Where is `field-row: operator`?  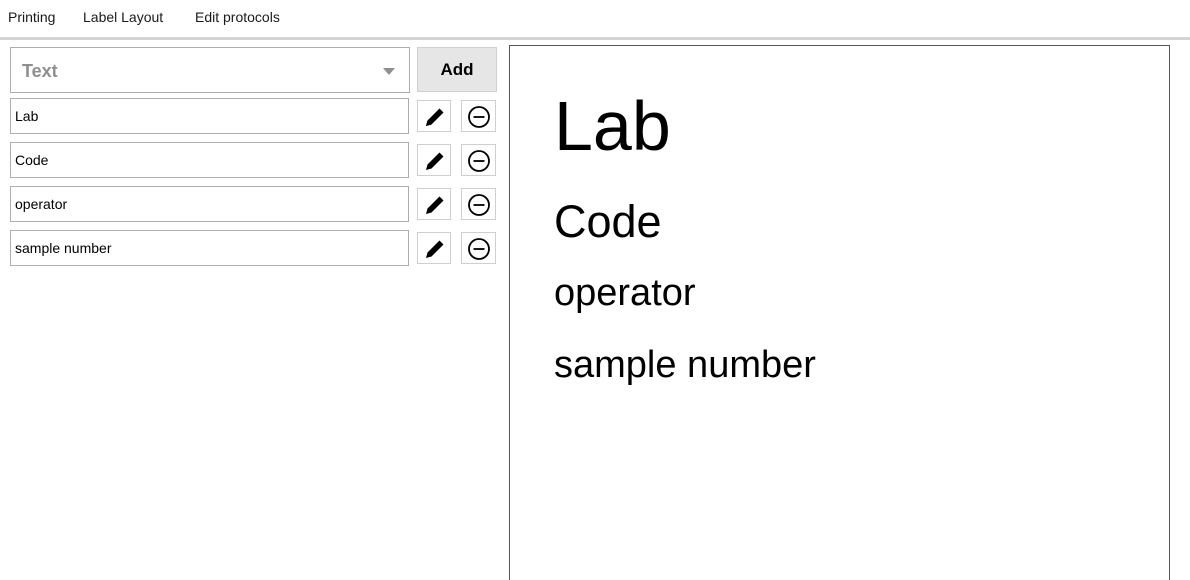 field-row: operator is located at coordinates (255, 204).